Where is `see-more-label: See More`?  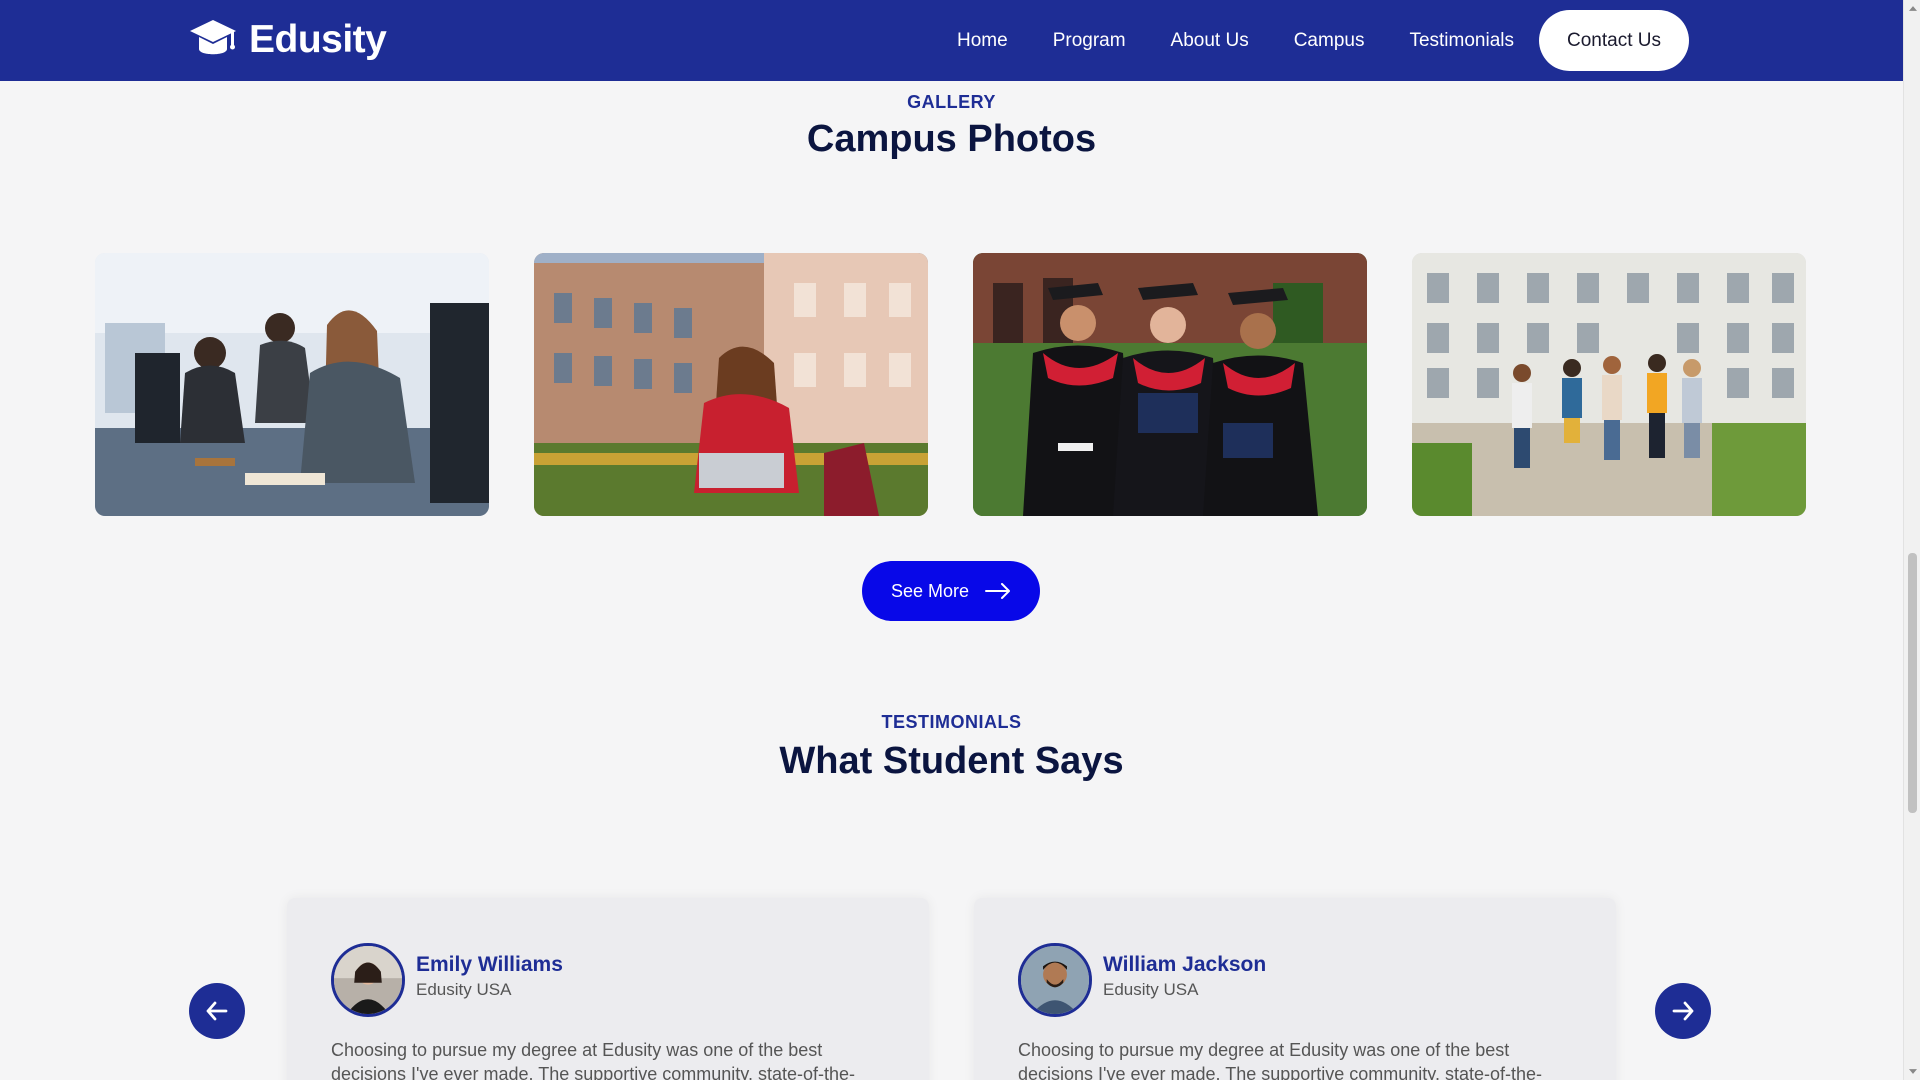 see-more-label: See More is located at coordinates (930, 590).